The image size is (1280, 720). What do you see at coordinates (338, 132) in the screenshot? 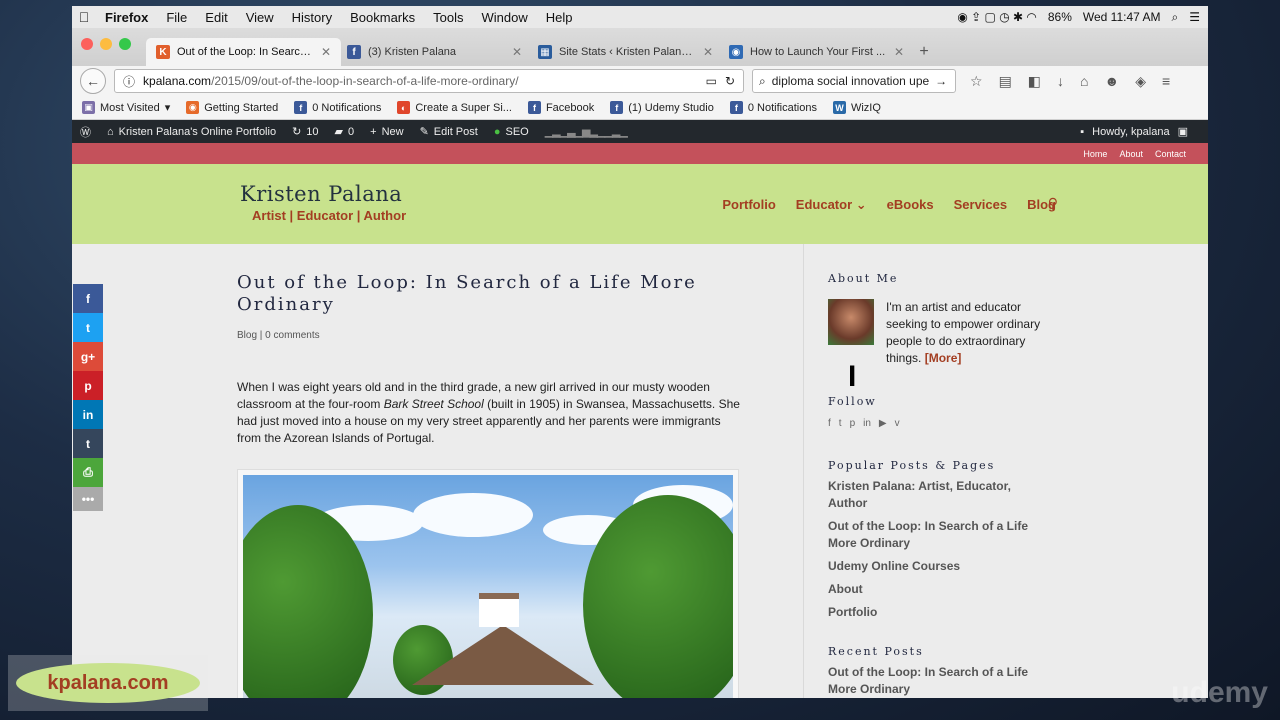
I see `comment-icon: ▰` at bounding box center [338, 132].